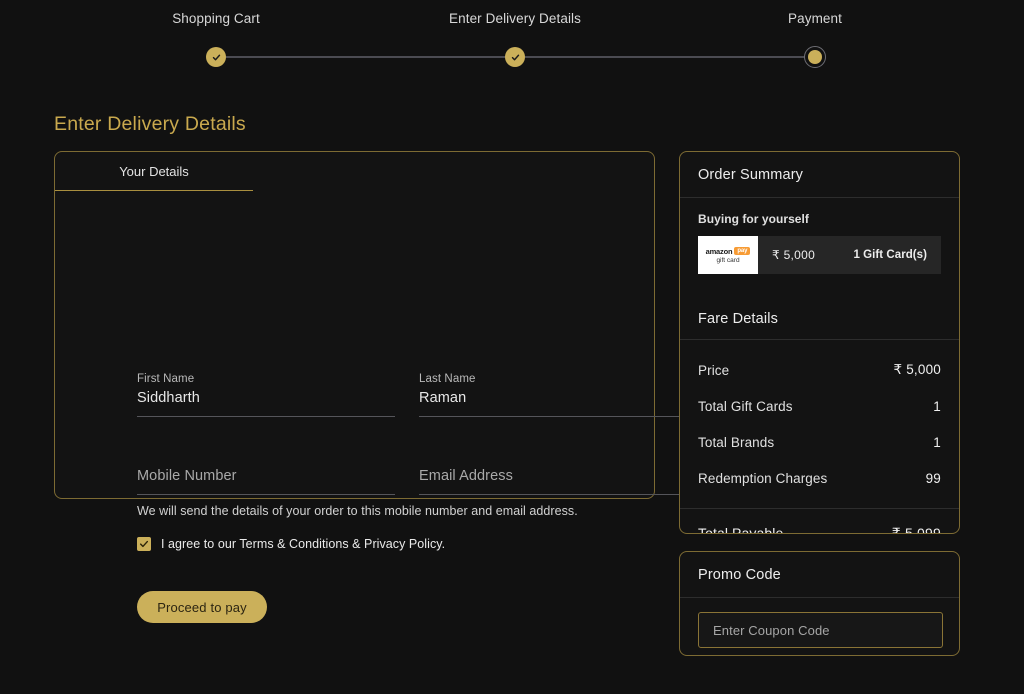  I want to click on gift-card-sublabel: gift card, so click(728, 260).